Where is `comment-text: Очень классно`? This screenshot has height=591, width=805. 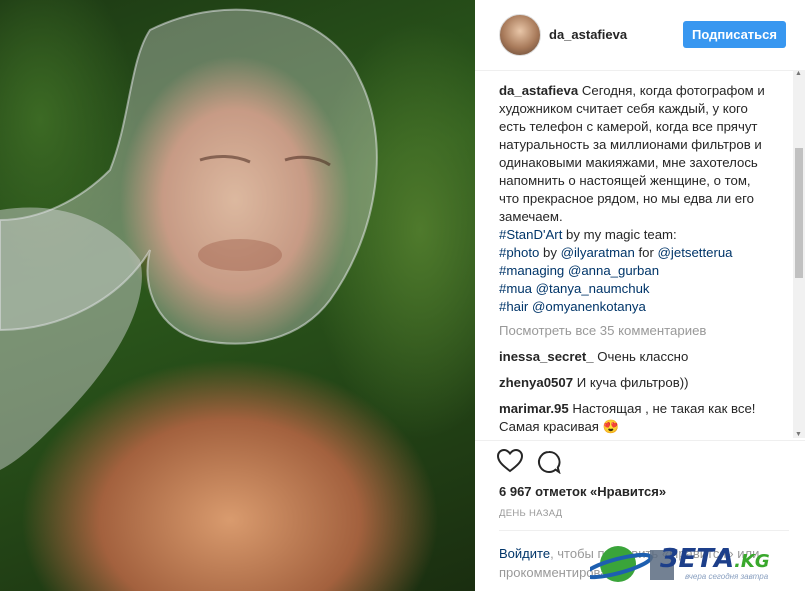 comment-text: Очень классно is located at coordinates (643, 356).